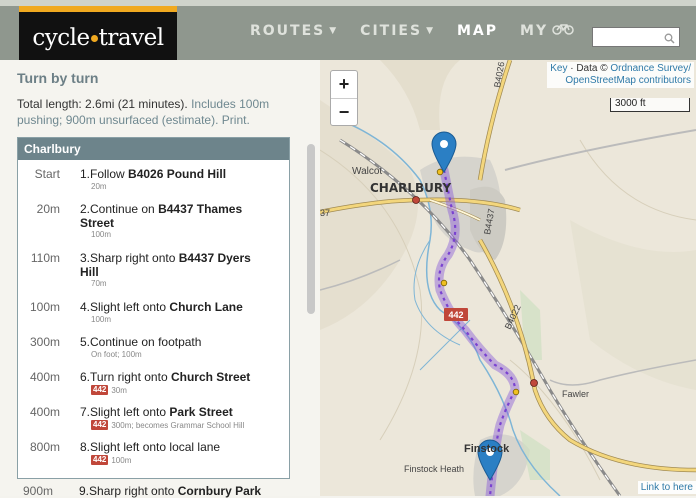  Describe the element at coordinates (98, 38) in the screenshot. I see `logo-text: cycle travel` at that location.